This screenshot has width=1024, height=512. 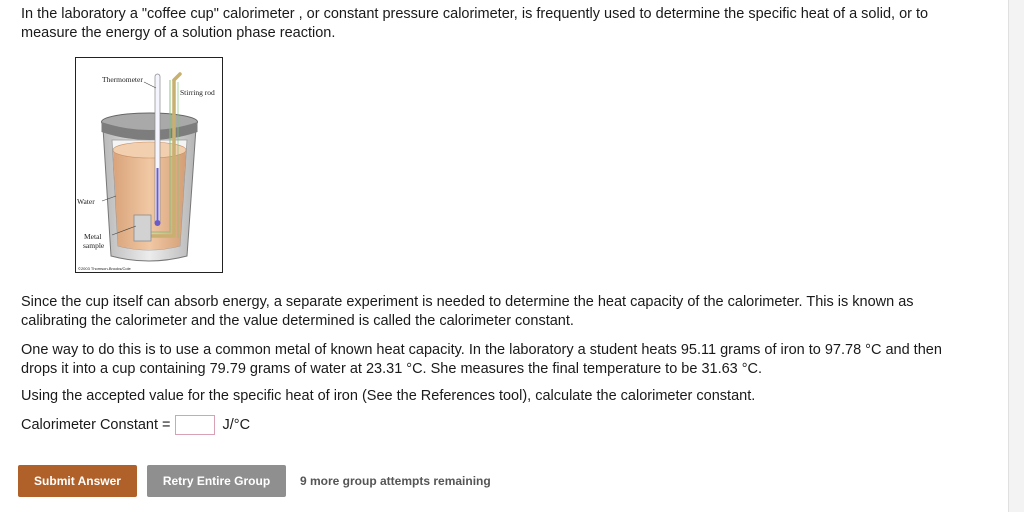 I want to click on label-water: Water, so click(x=86, y=201).